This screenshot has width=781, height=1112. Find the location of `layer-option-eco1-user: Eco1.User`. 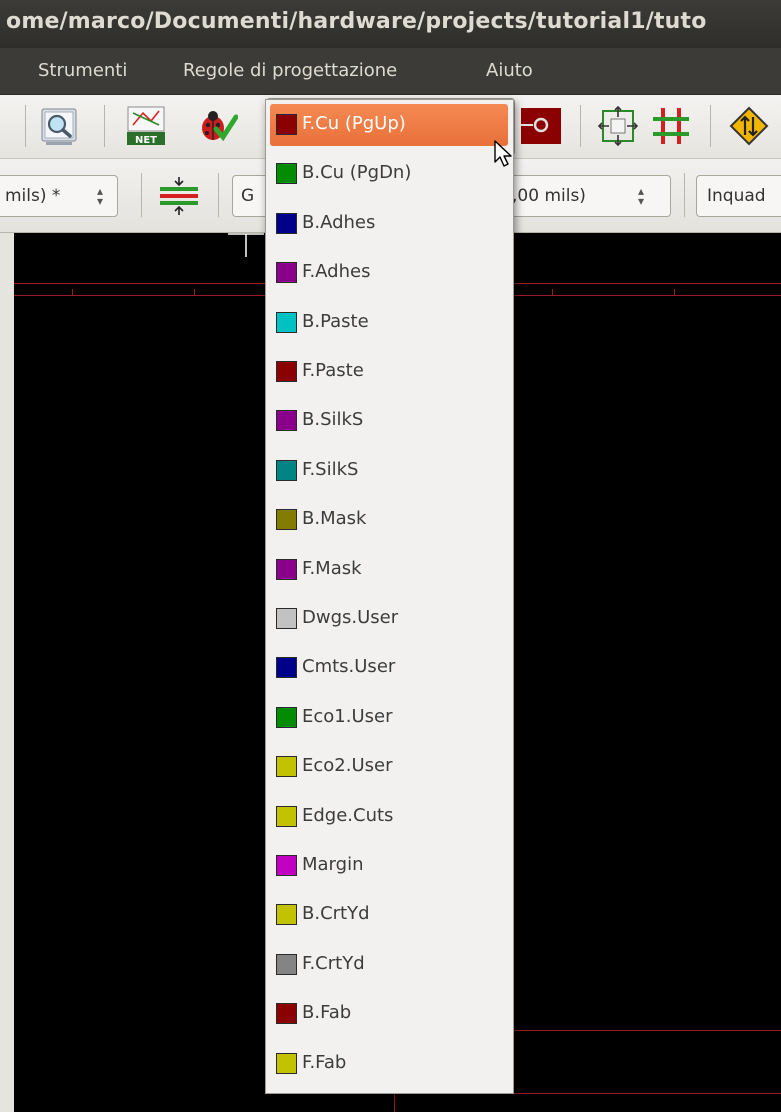

layer-option-eco1-user: Eco1.User is located at coordinates (389, 718).